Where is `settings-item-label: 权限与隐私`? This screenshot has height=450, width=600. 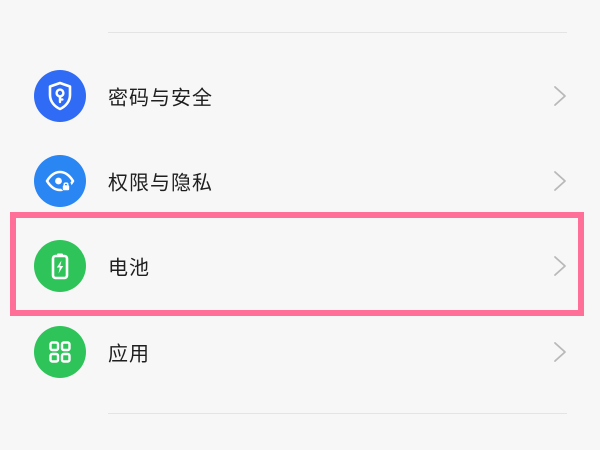
settings-item-label: 权限与隐私 is located at coordinates (160, 182).